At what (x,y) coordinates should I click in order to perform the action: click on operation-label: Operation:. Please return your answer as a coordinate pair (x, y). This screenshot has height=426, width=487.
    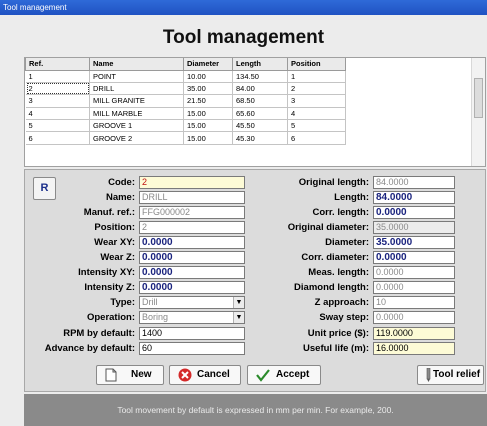
    Looking at the image, I should click on (110, 317).